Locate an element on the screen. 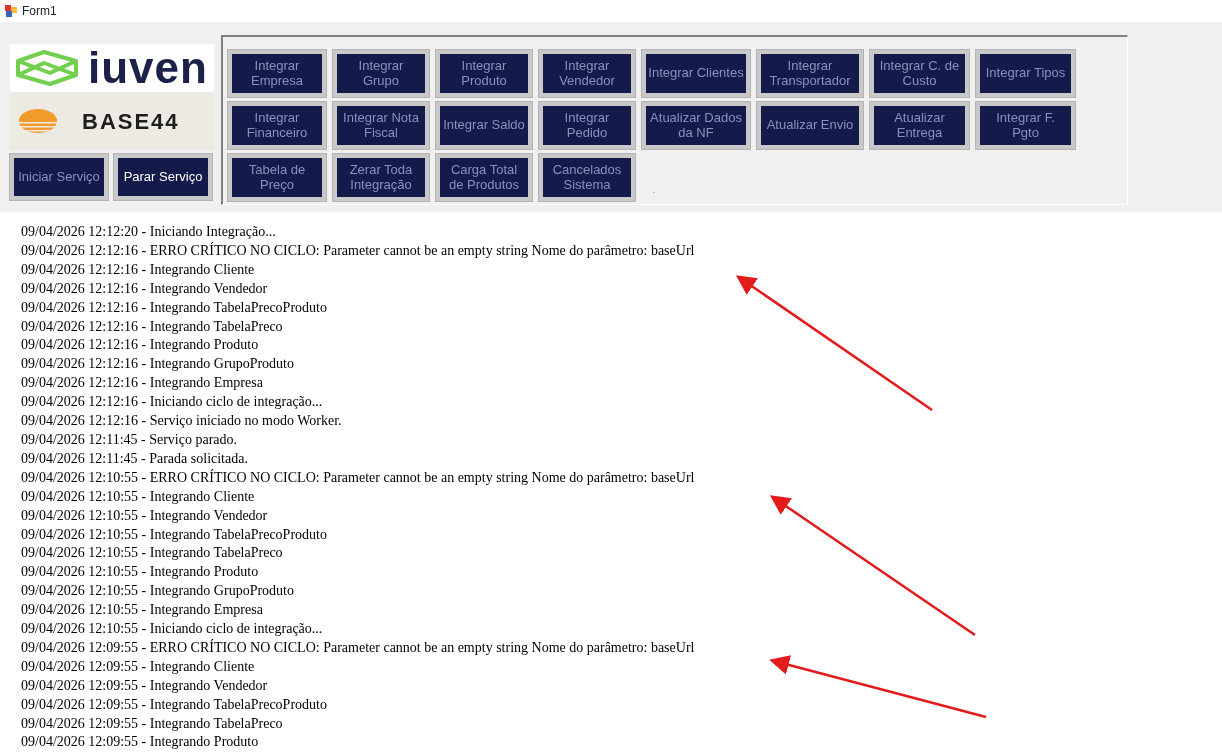 This screenshot has height=754, width=1222. log-line: 09/04/2026 12:12:16 - Serviço iniciado no modo Worker. is located at coordinates (182, 421).